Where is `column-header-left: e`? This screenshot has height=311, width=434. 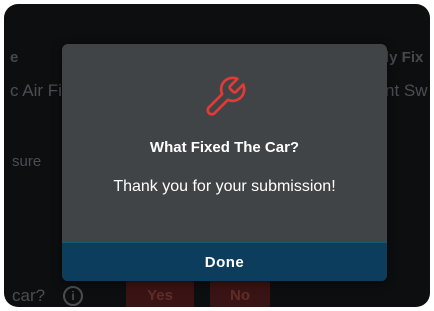 column-header-left: e is located at coordinates (14, 57).